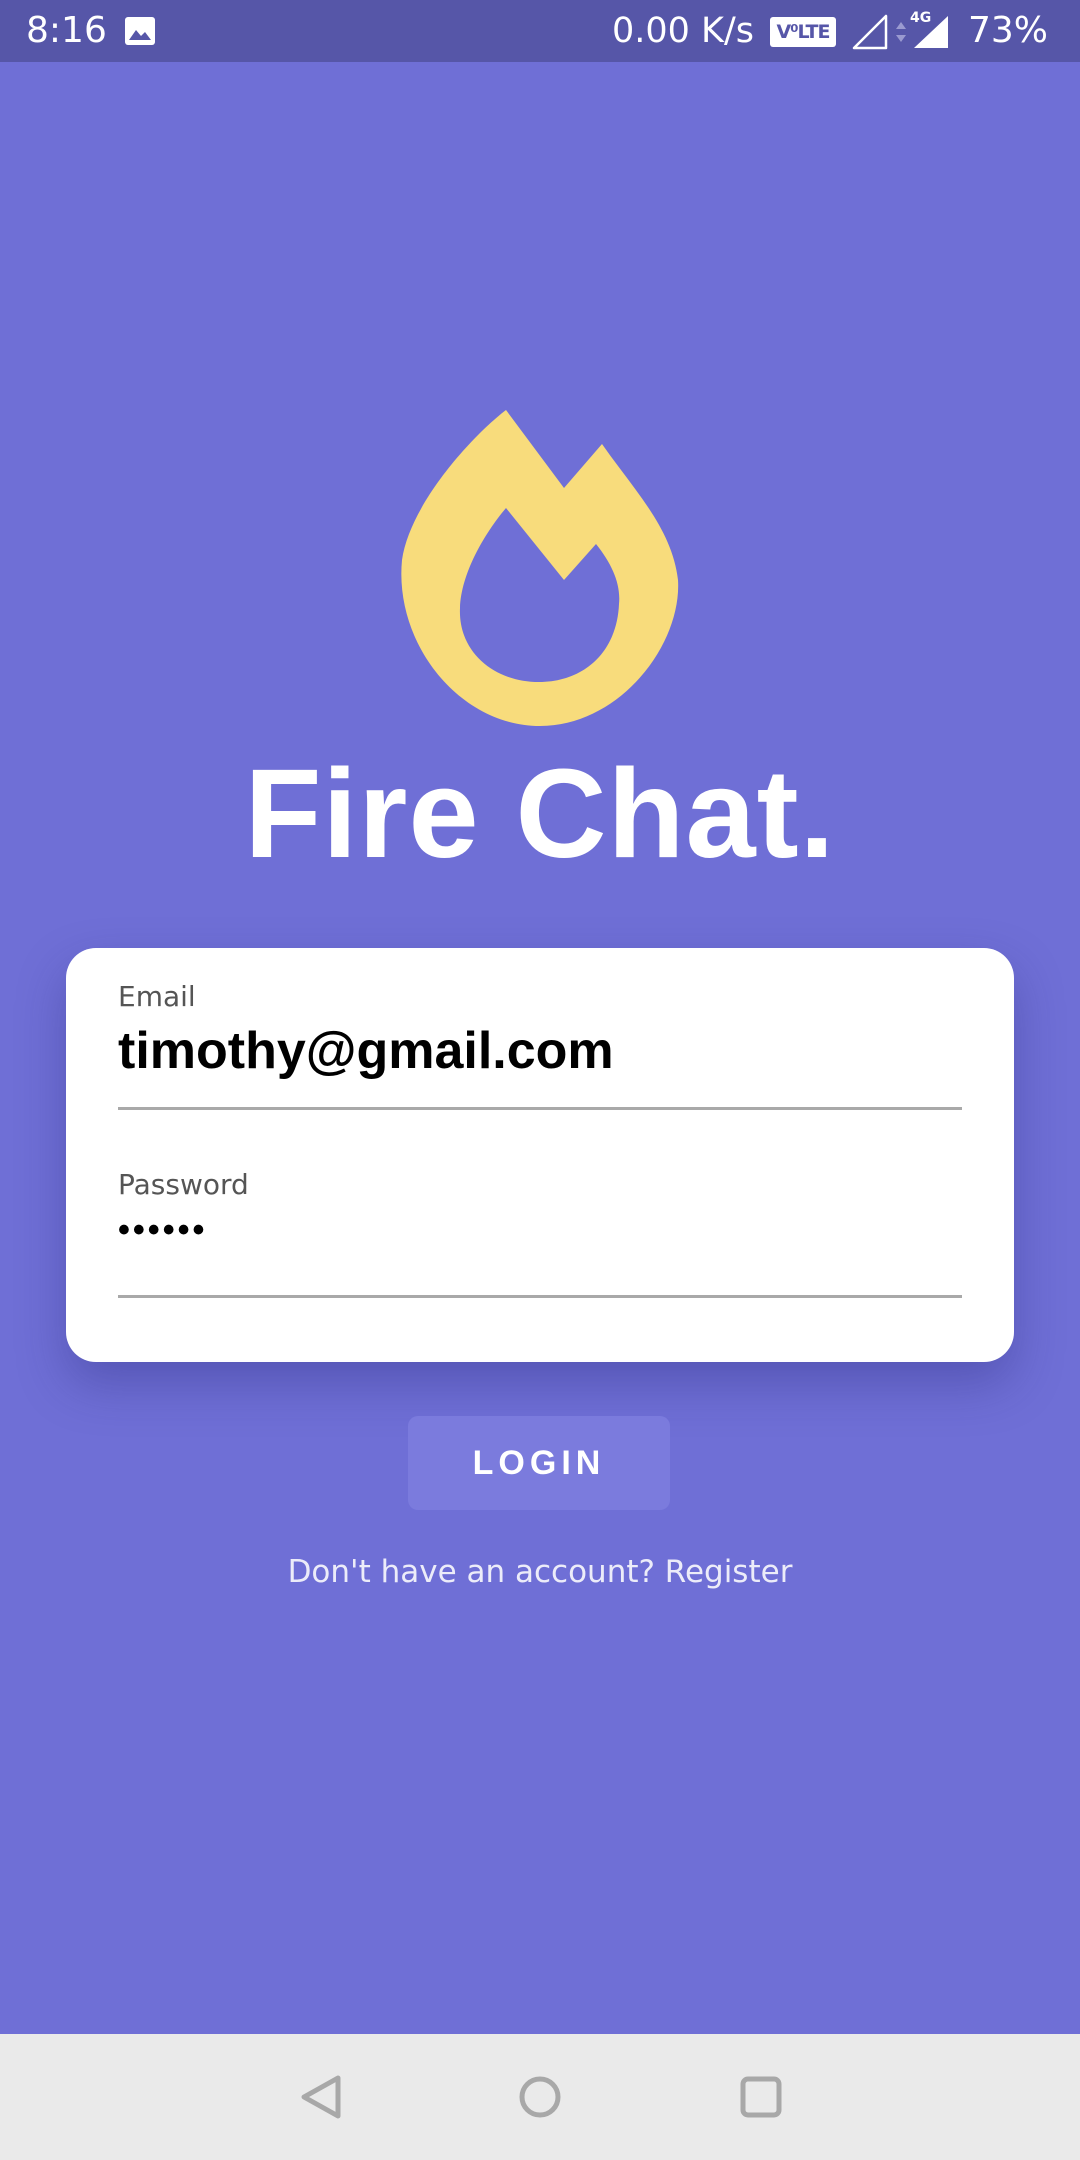  I want to click on data-arrows-icon, so click(901, 32).